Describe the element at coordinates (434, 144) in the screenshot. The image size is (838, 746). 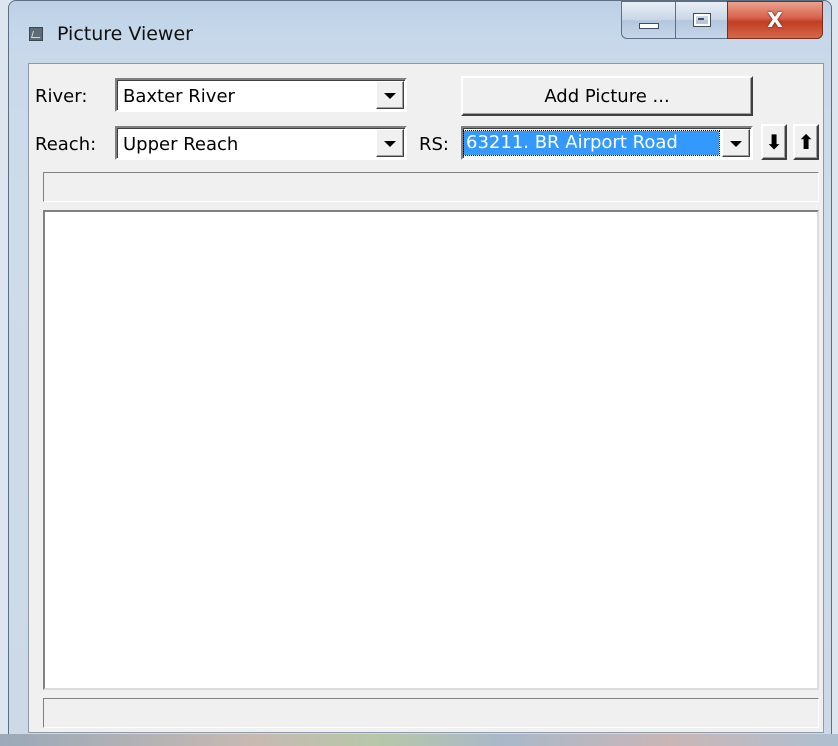
I see `rs-label: RS:` at that location.